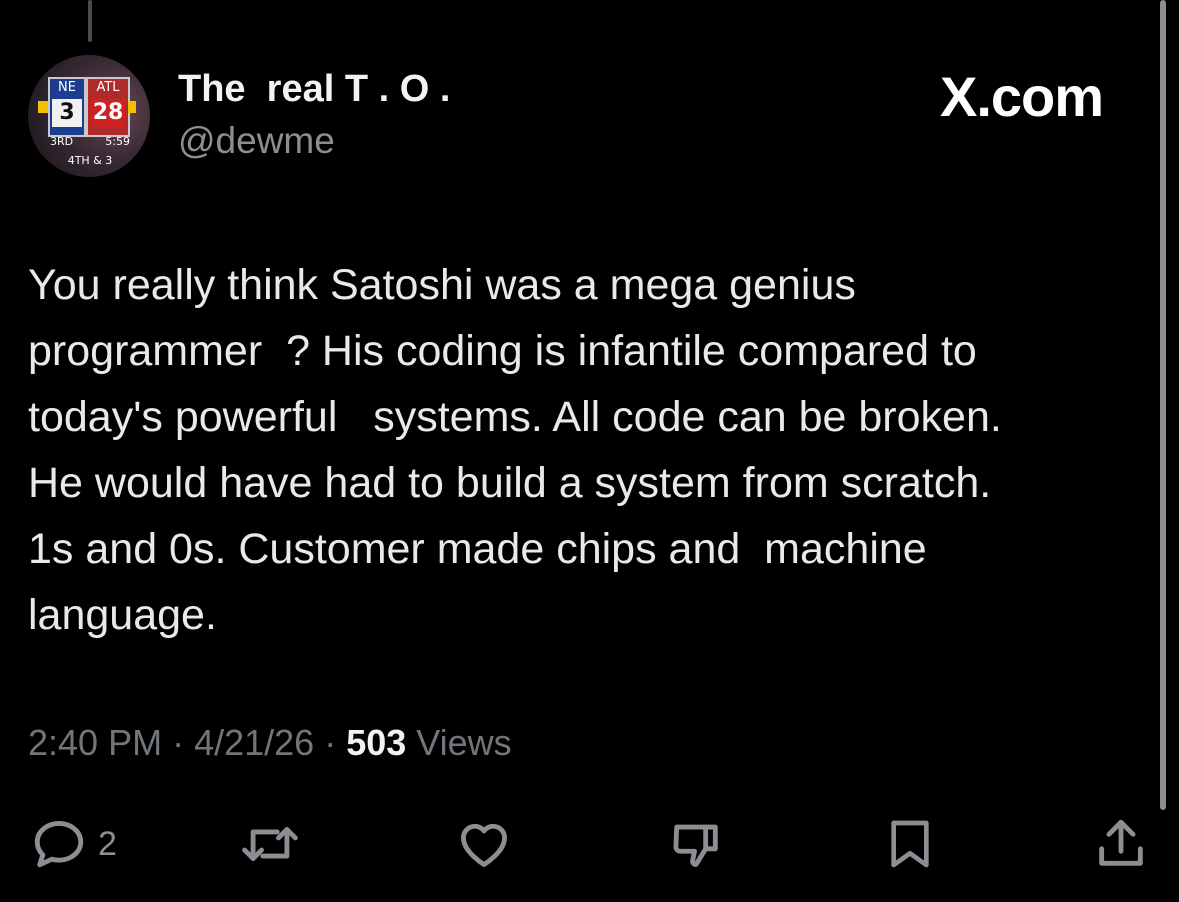 The height and width of the screenshot is (902, 1179). What do you see at coordinates (132, 107) in the screenshot?
I see `scoreboard-bar-right` at bounding box center [132, 107].